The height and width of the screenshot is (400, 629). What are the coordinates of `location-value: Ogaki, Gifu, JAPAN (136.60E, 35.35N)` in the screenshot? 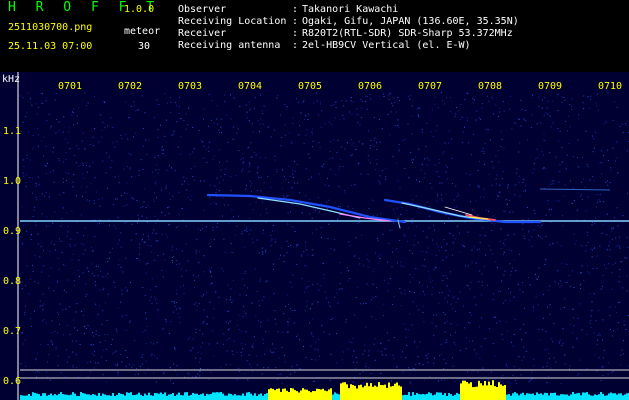 It's located at (410, 21).